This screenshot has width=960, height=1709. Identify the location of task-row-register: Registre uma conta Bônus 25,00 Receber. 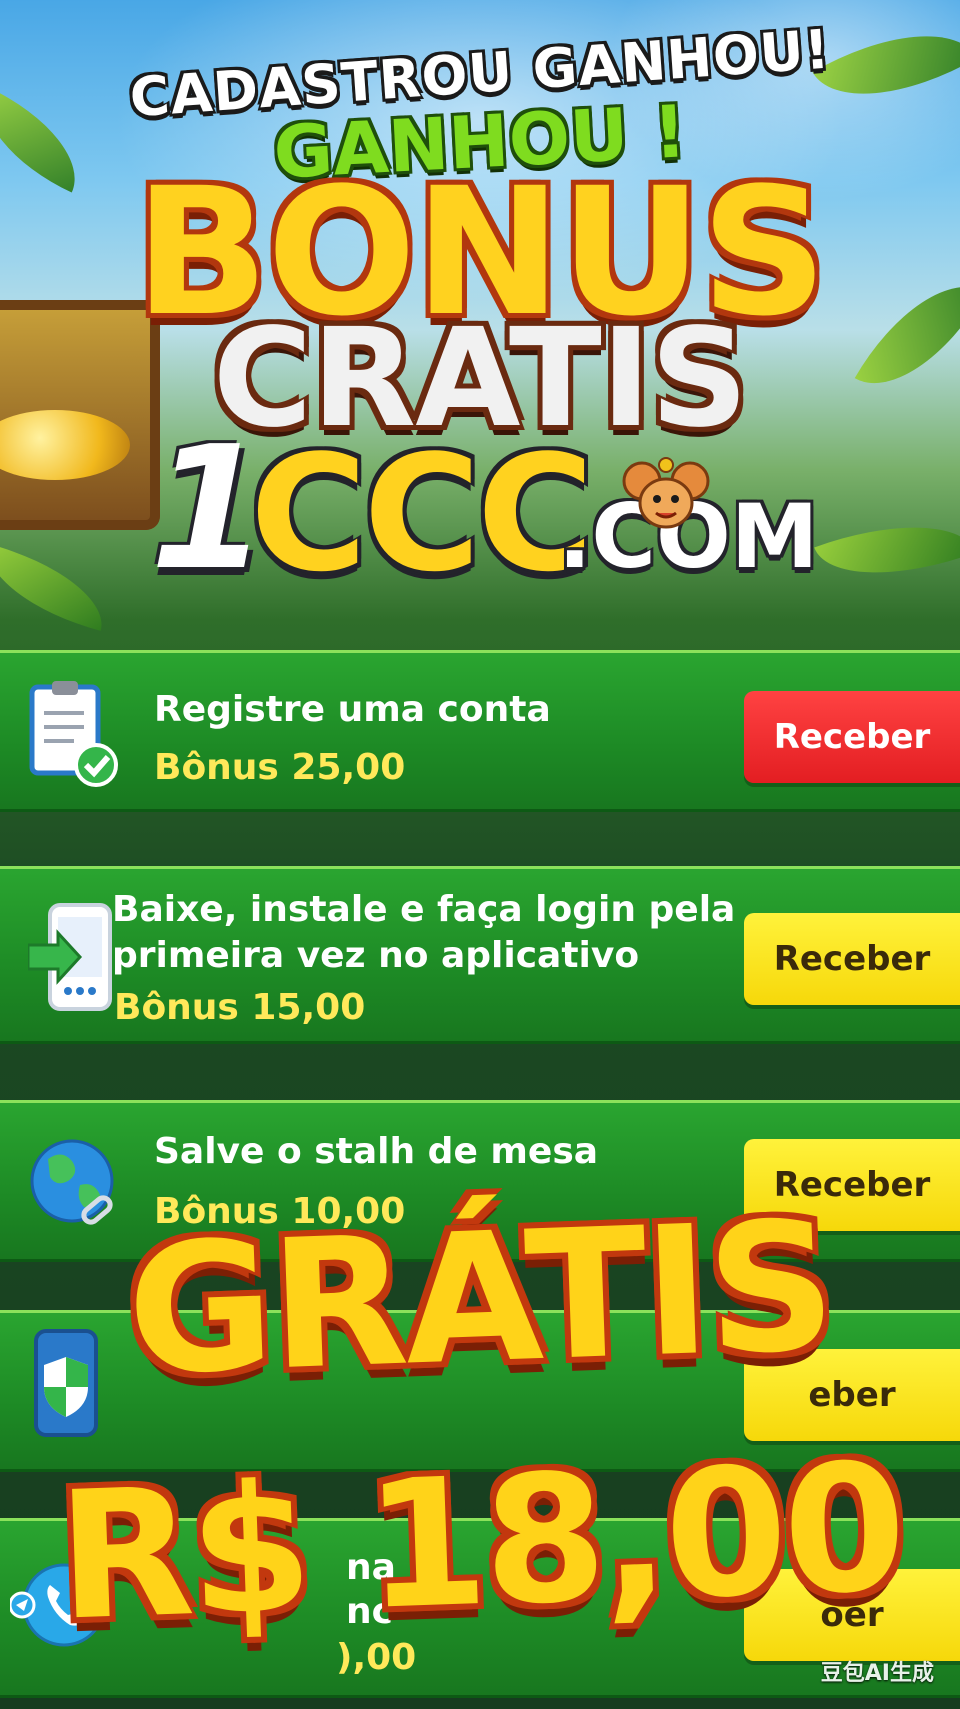
(480, 731).